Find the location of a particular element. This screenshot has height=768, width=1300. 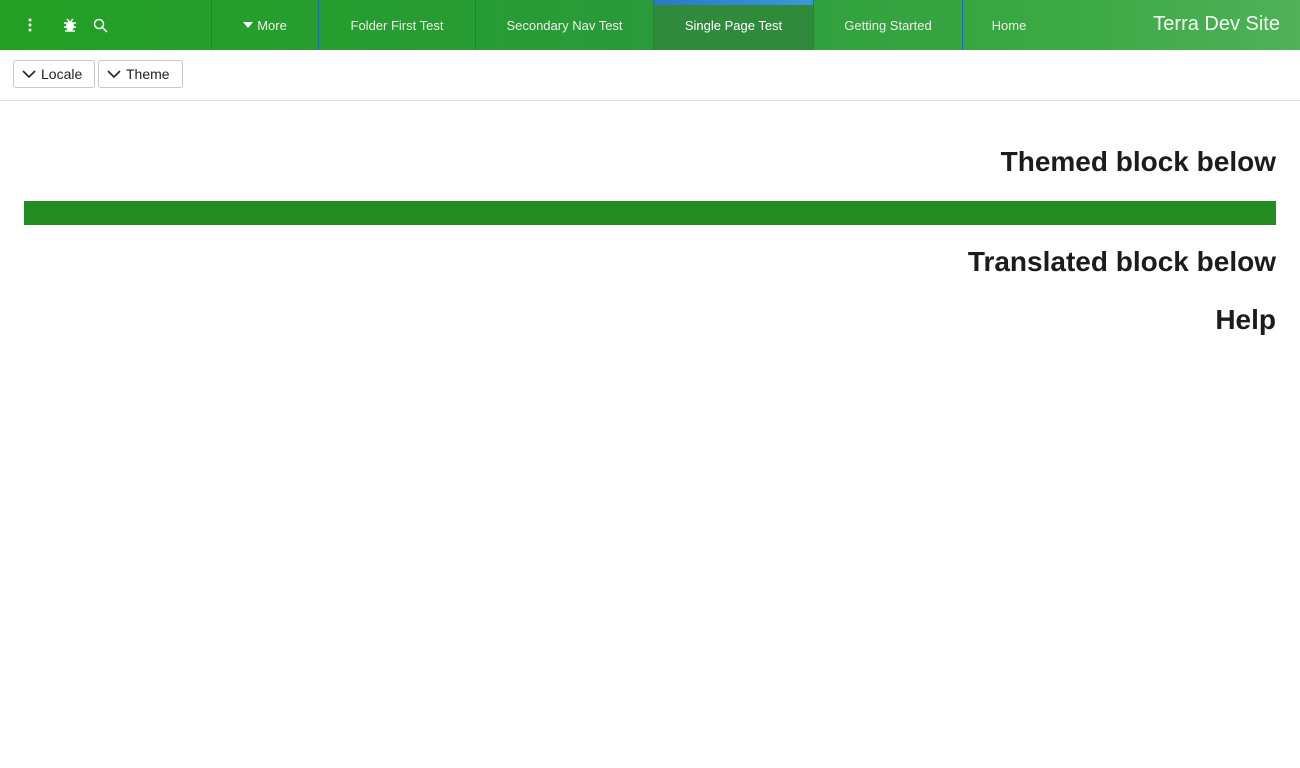

caret-down-icon is located at coordinates (248, 25).